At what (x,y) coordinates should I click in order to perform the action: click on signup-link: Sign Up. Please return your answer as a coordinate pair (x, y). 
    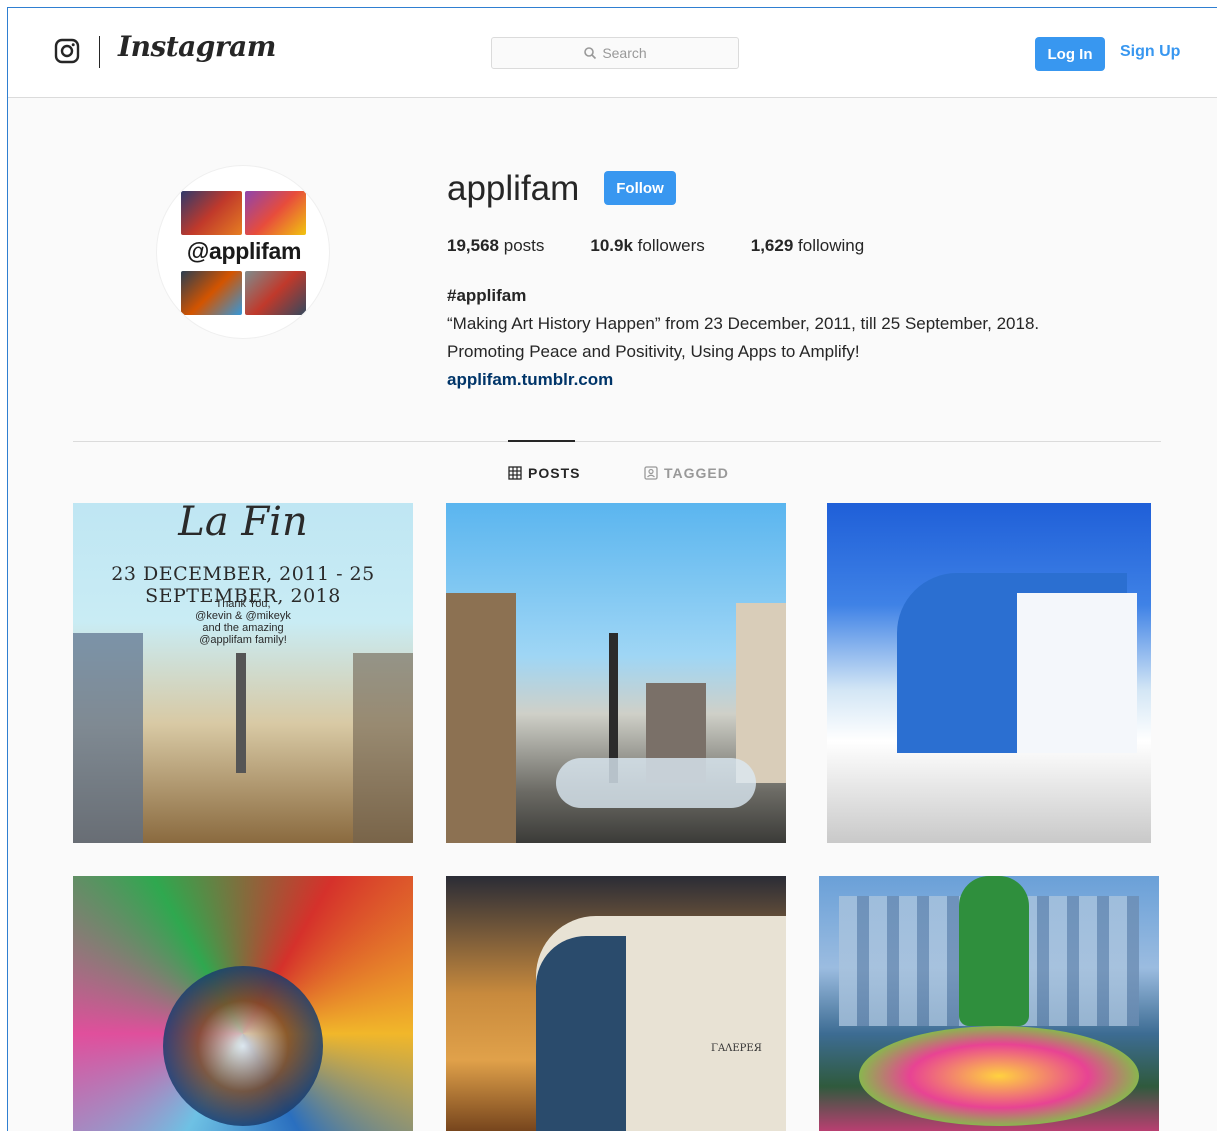
    Looking at the image, I should click on (1150, 52).